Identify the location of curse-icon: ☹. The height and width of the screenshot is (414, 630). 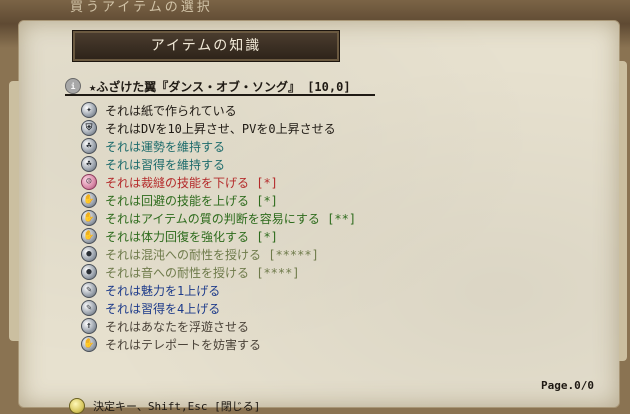
(89, 182).